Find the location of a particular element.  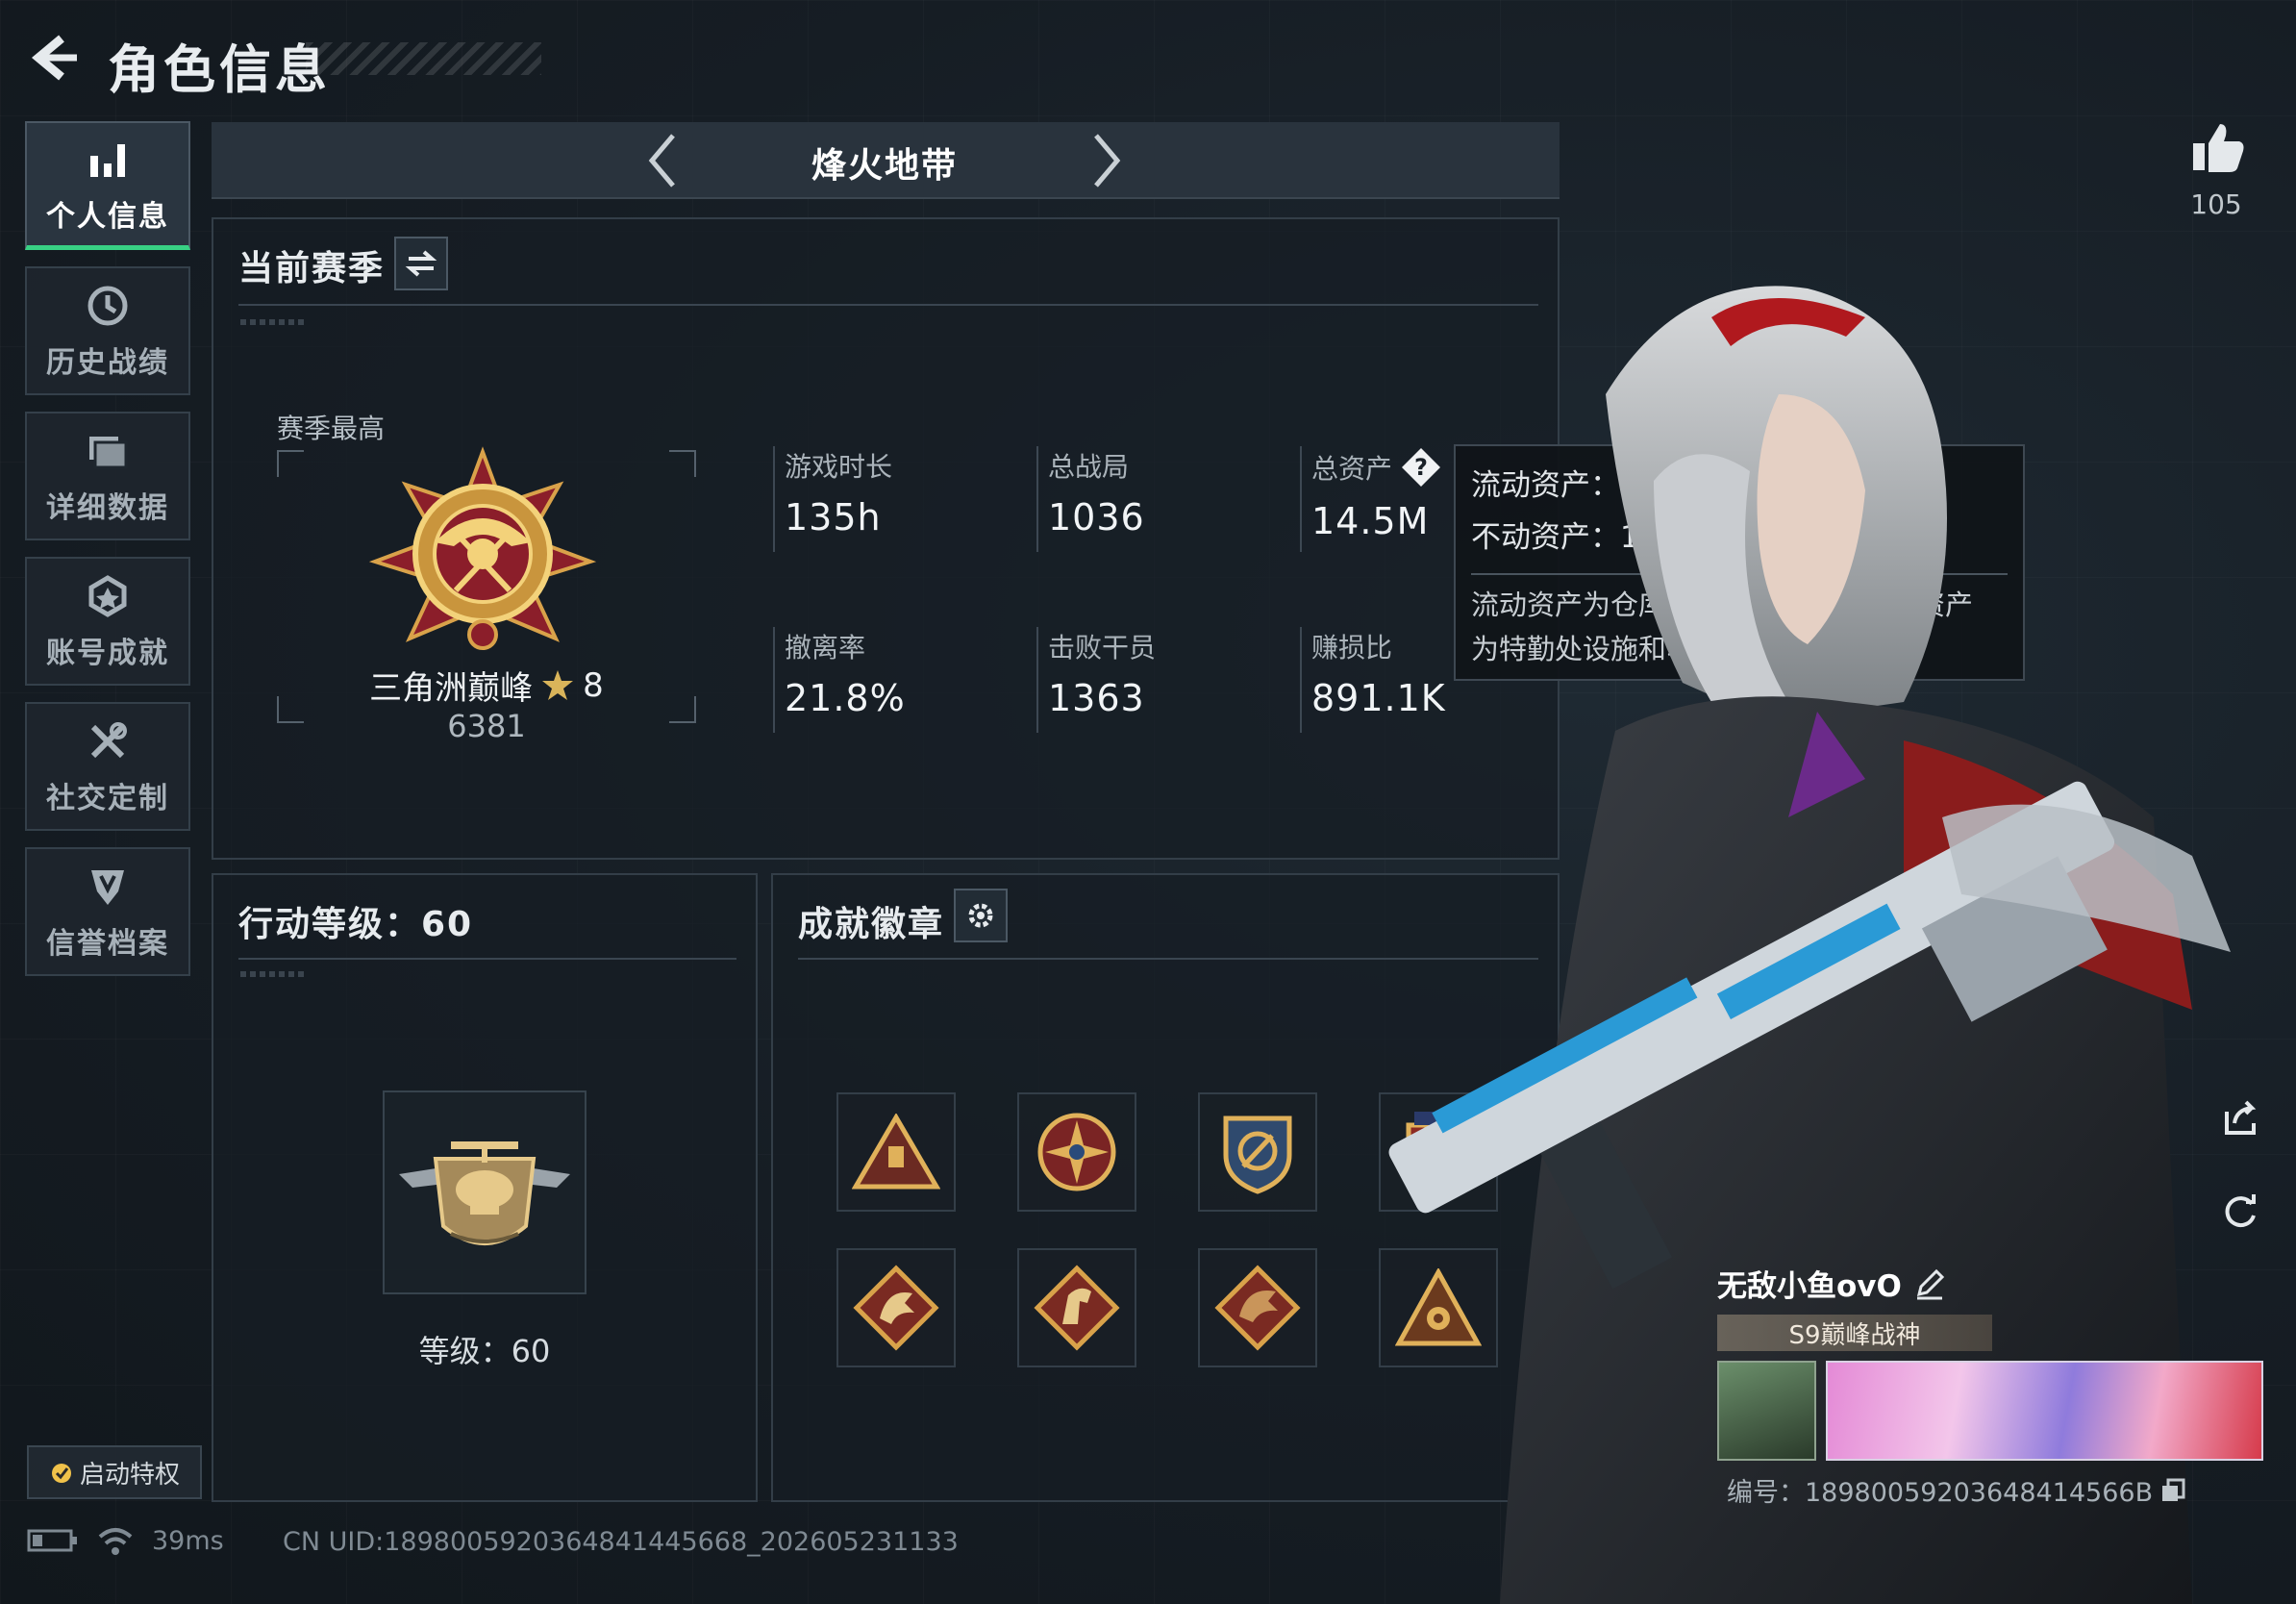

chevron-left-icon is located at coordinates (661, 161).